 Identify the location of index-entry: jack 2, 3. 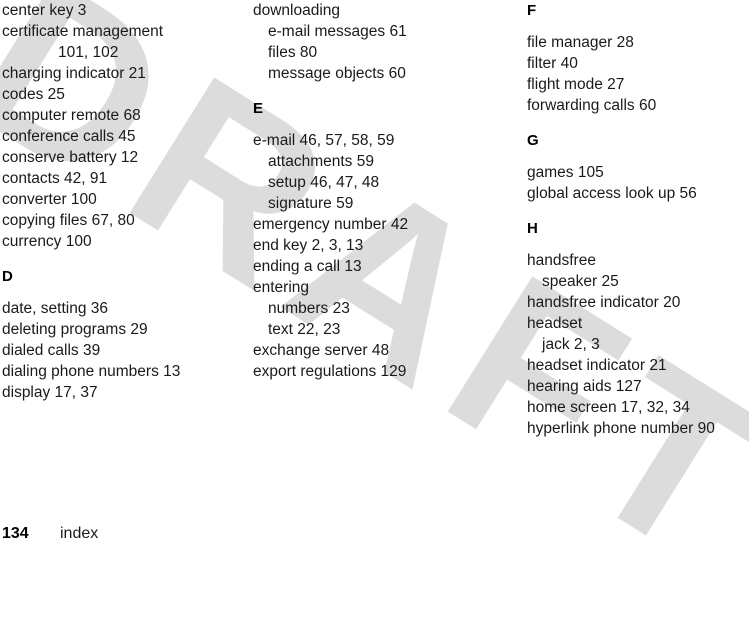
(571, 344).